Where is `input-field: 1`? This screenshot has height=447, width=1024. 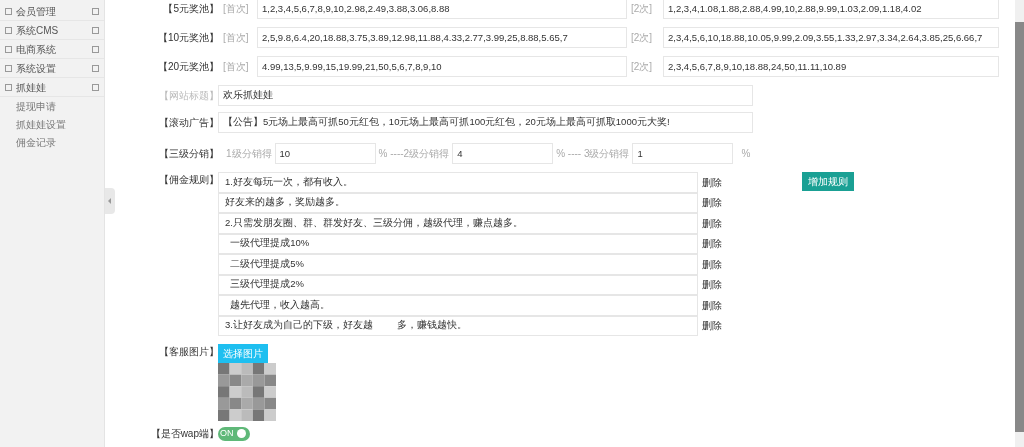
input-field: 1 is located at coordinates (683, 153).